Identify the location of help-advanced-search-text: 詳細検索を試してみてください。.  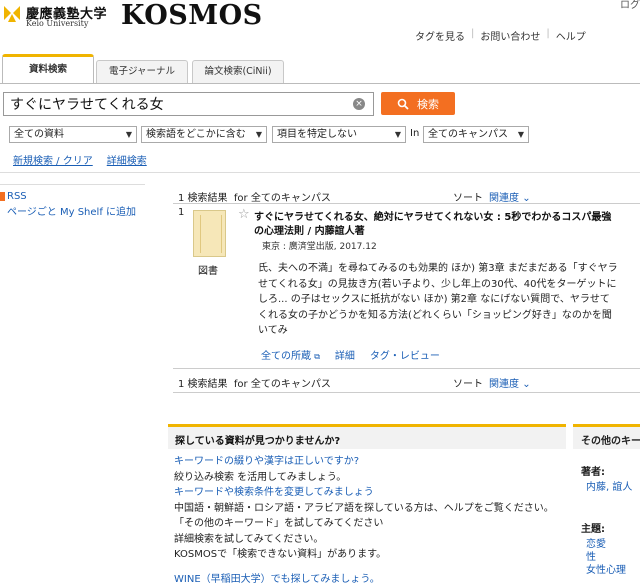
(369, 540).